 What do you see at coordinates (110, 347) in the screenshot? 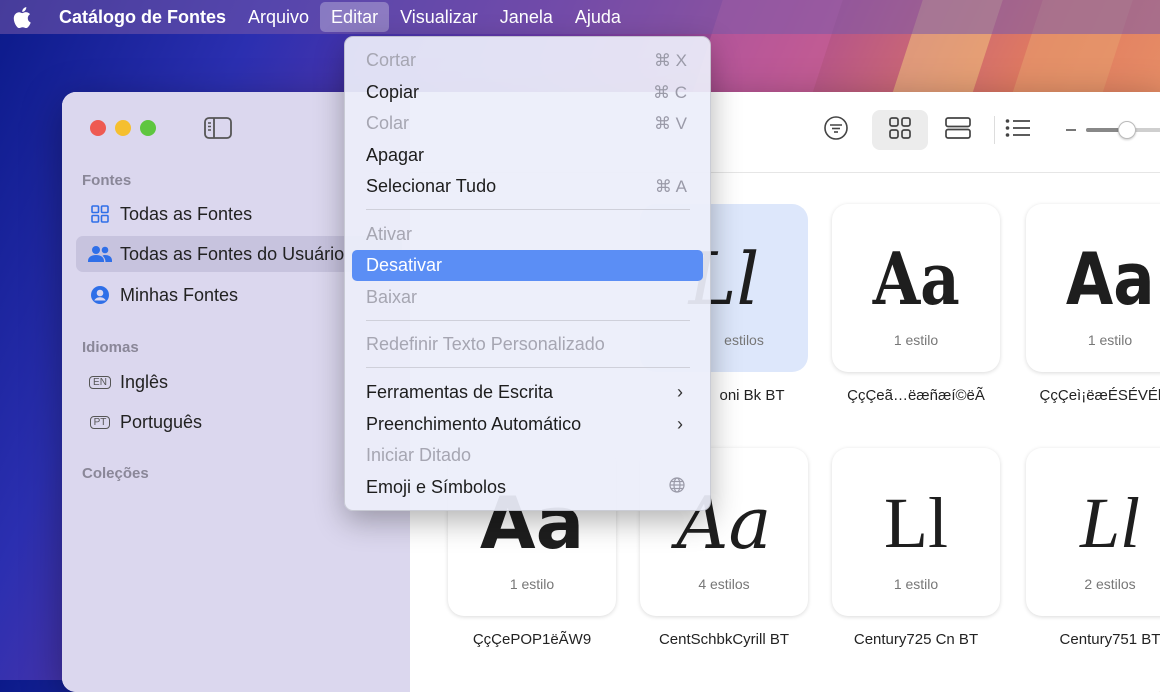
I see `section-languages-heading: Idiomas` at bounding box center [110, 347].